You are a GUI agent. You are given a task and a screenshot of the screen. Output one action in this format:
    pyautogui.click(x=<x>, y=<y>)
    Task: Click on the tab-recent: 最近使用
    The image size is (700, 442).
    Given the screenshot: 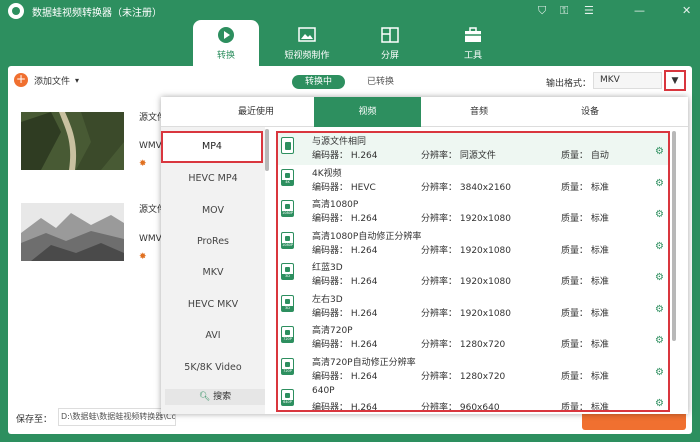 What is the action you would take?
    pyautogui.click(x=256, y=112)
    